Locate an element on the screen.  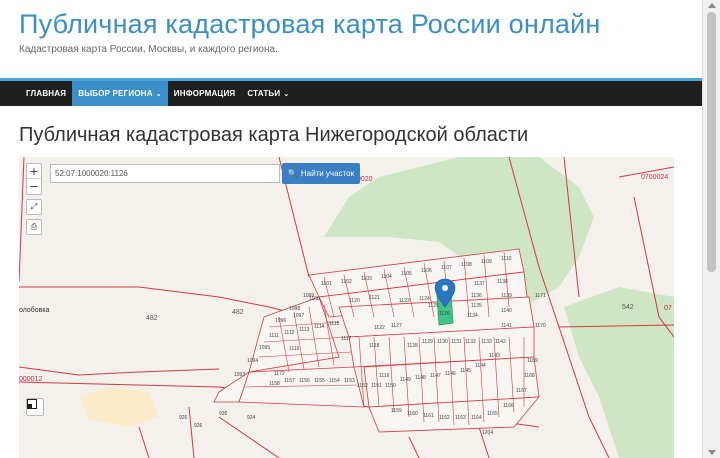
parcel-label: 1162 is located at coordinates (444, 418).